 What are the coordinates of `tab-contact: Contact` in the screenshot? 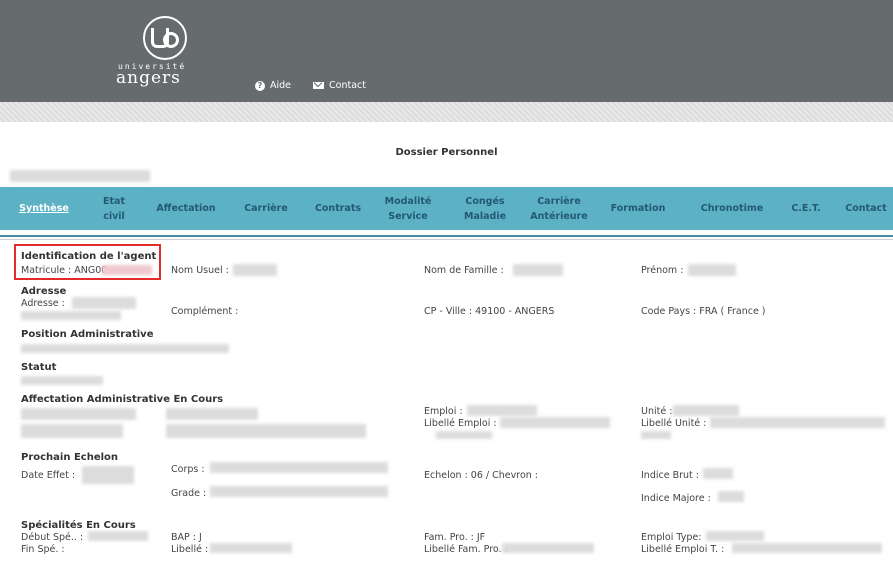 It's located at (866, 208).